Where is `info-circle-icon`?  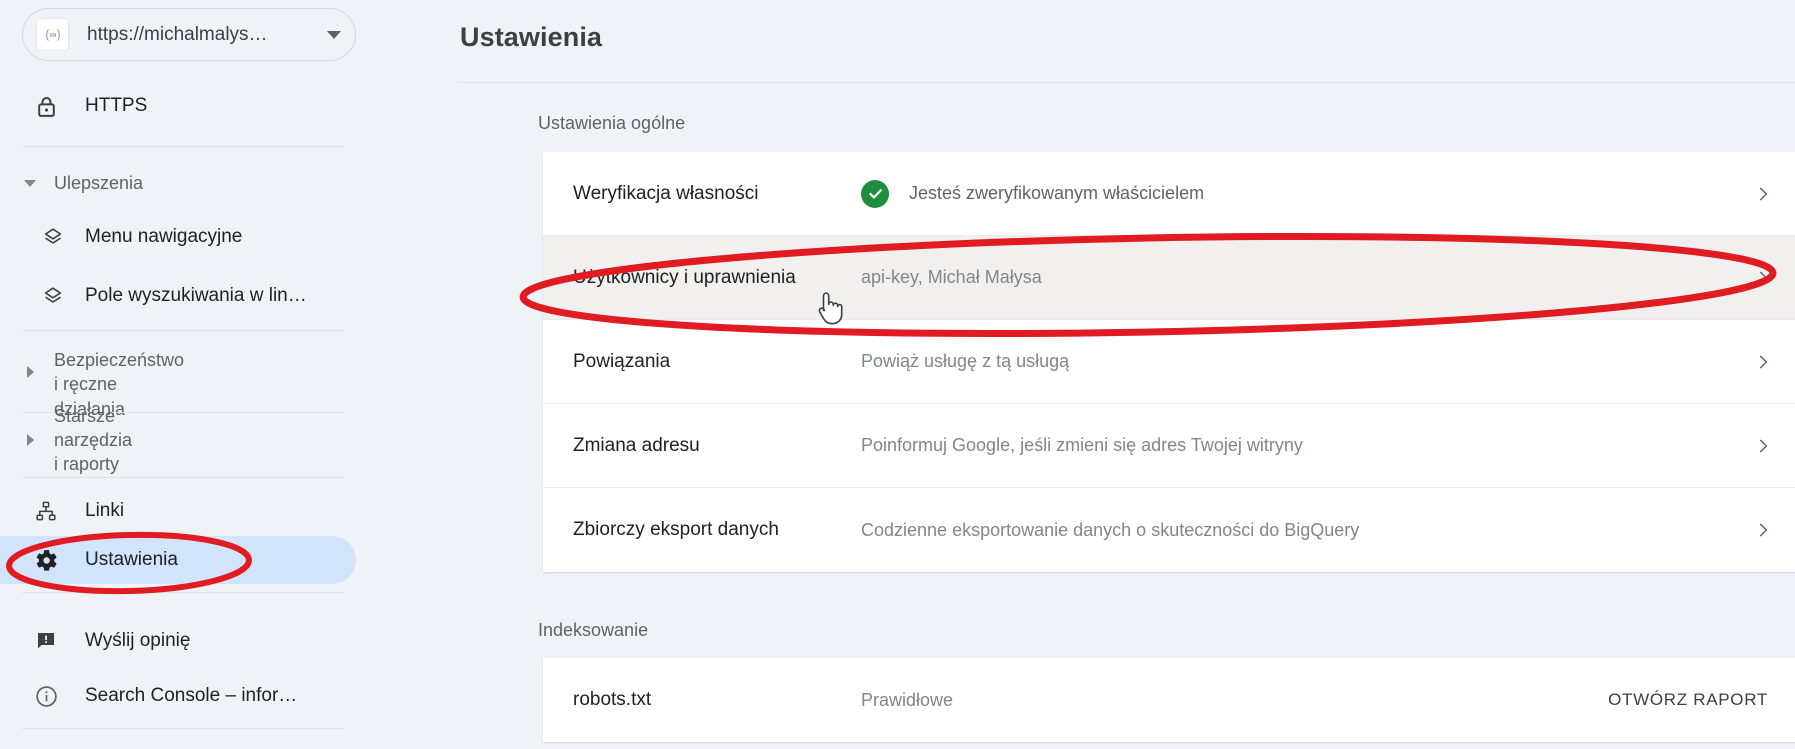
info-circle-icon is located at coordinates (46, 696).